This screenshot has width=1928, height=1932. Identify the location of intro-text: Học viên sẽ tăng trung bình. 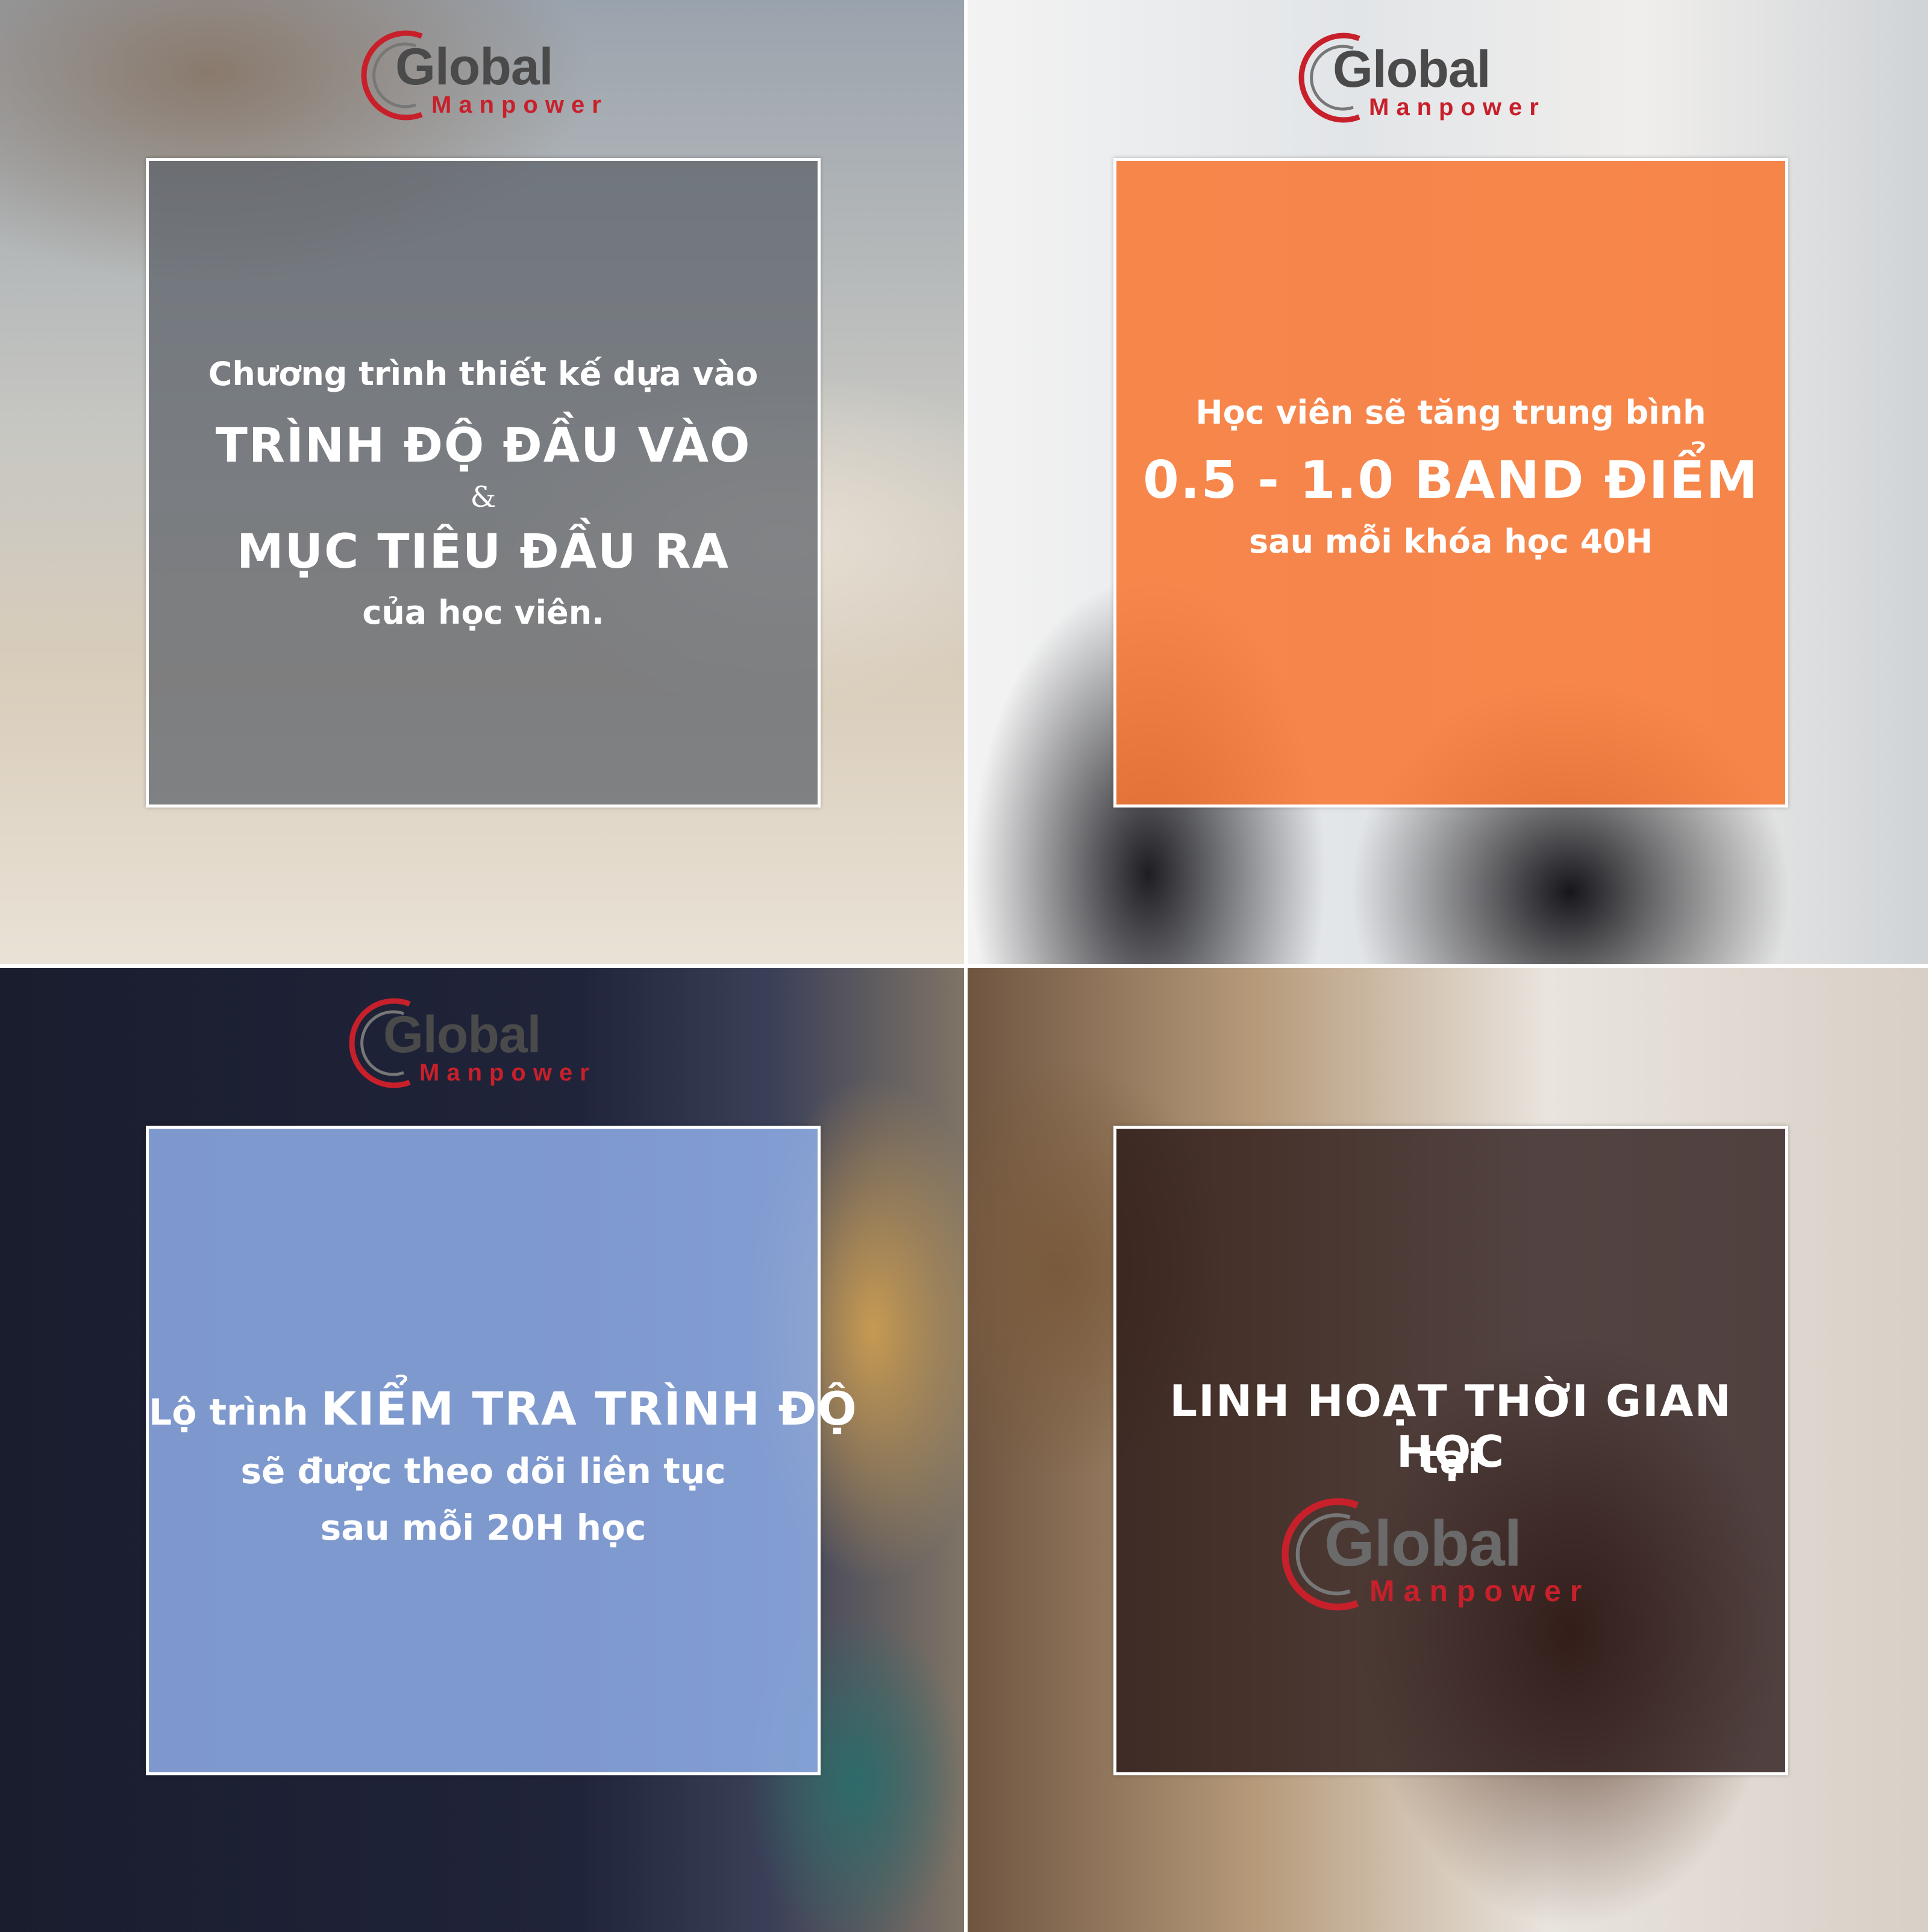
(1450, 412).